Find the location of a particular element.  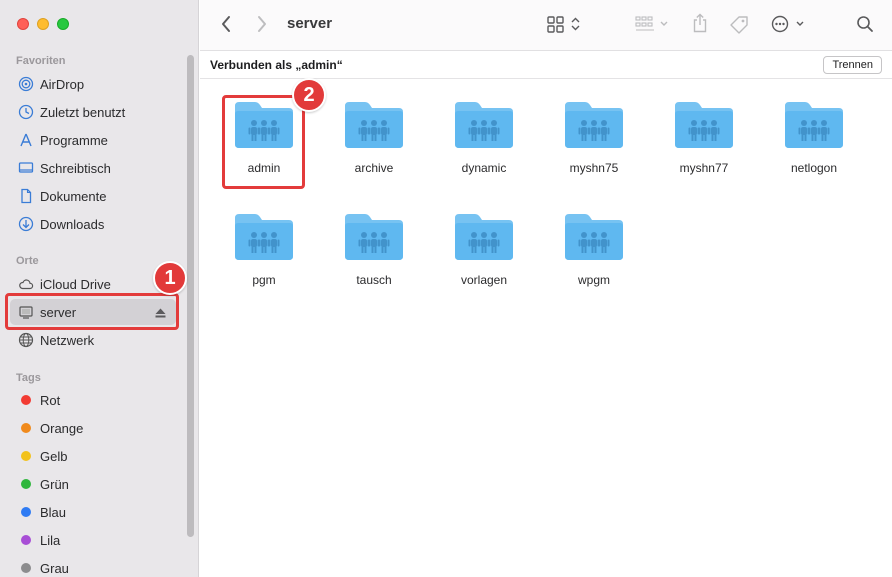

folder-item: myshn77 is located at coordinates (704, 148).